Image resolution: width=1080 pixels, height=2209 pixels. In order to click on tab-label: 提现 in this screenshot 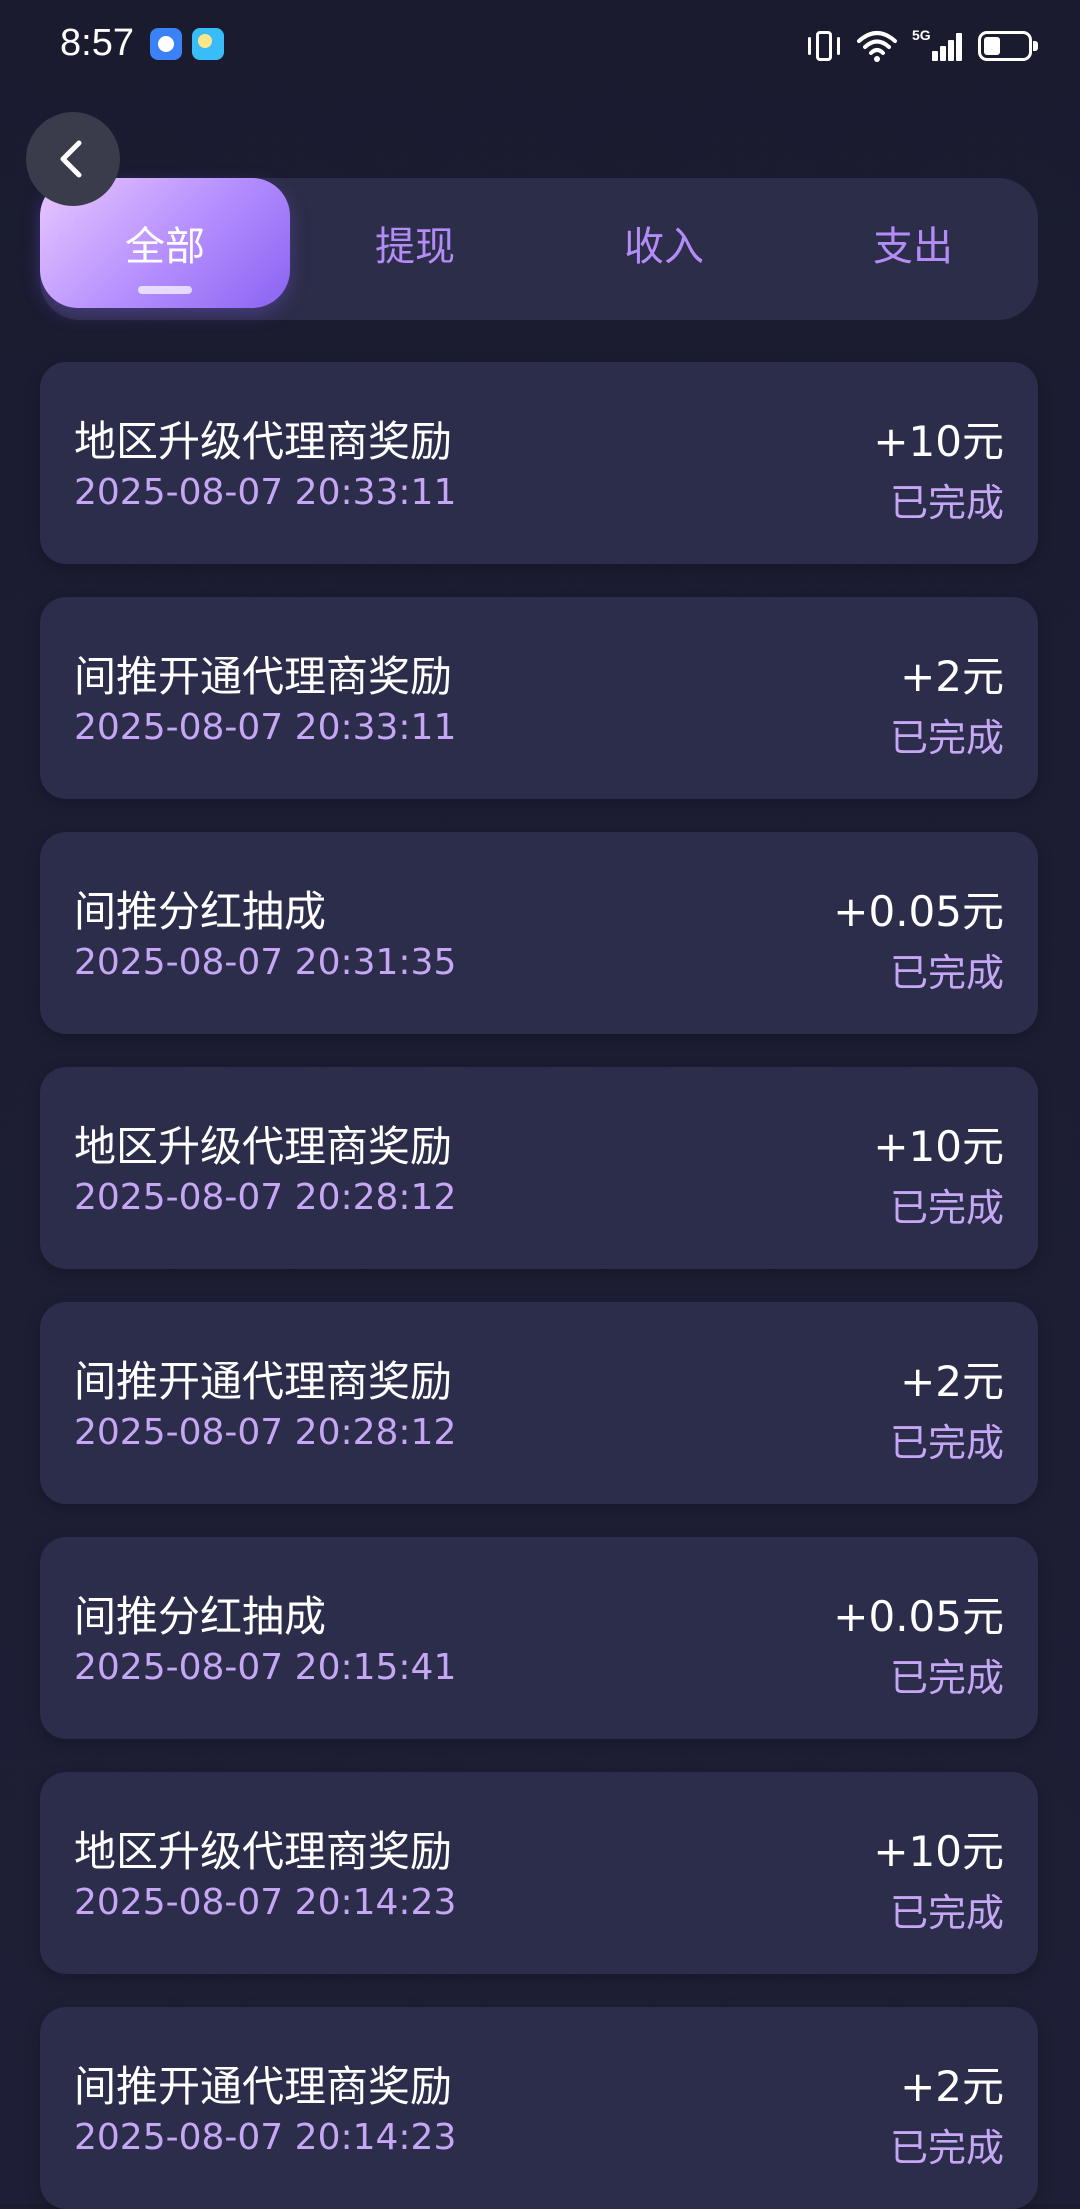, I will do `click(415, 247)`.